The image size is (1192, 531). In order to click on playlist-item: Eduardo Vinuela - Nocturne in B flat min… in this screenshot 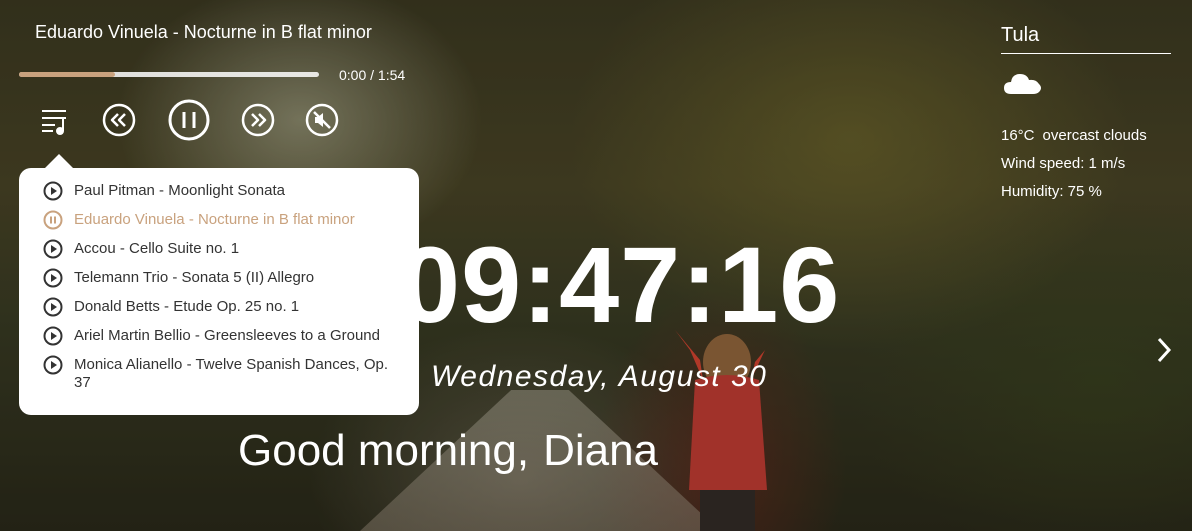, I will do `click(231, 220)`.